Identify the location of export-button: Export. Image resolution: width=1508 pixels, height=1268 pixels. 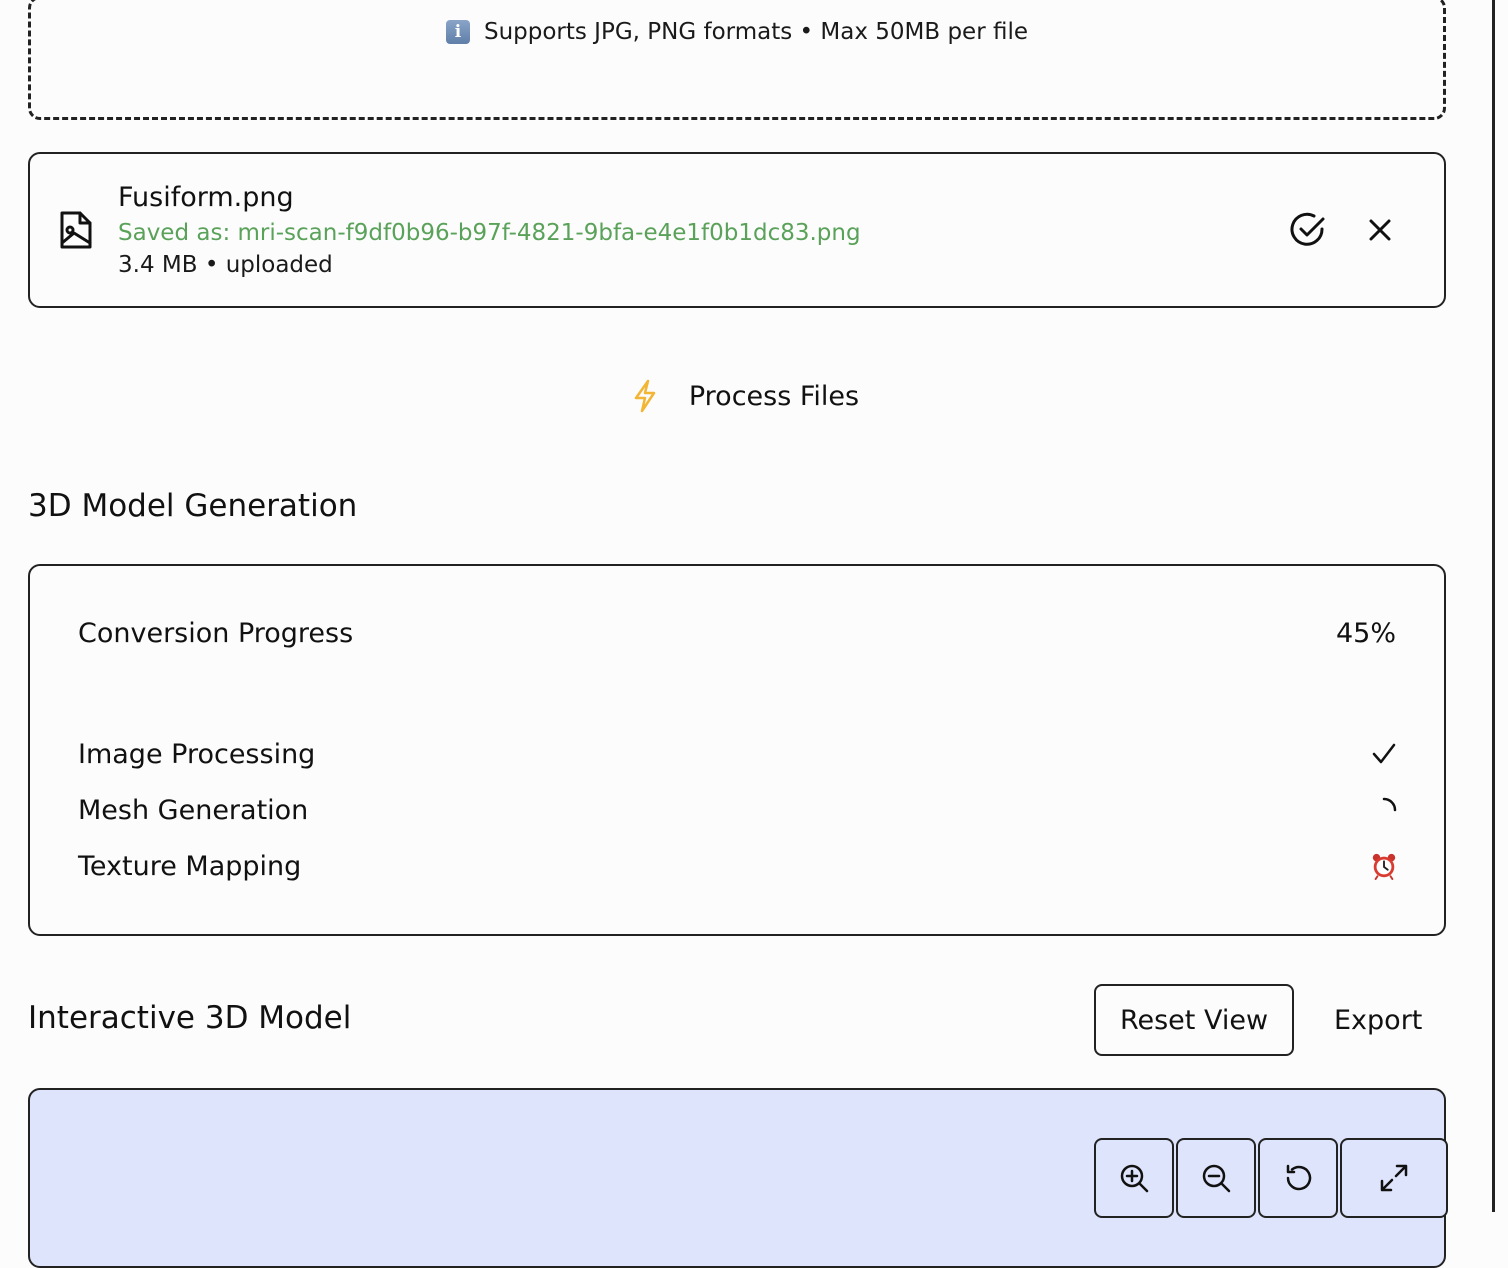
(1378, 1020).